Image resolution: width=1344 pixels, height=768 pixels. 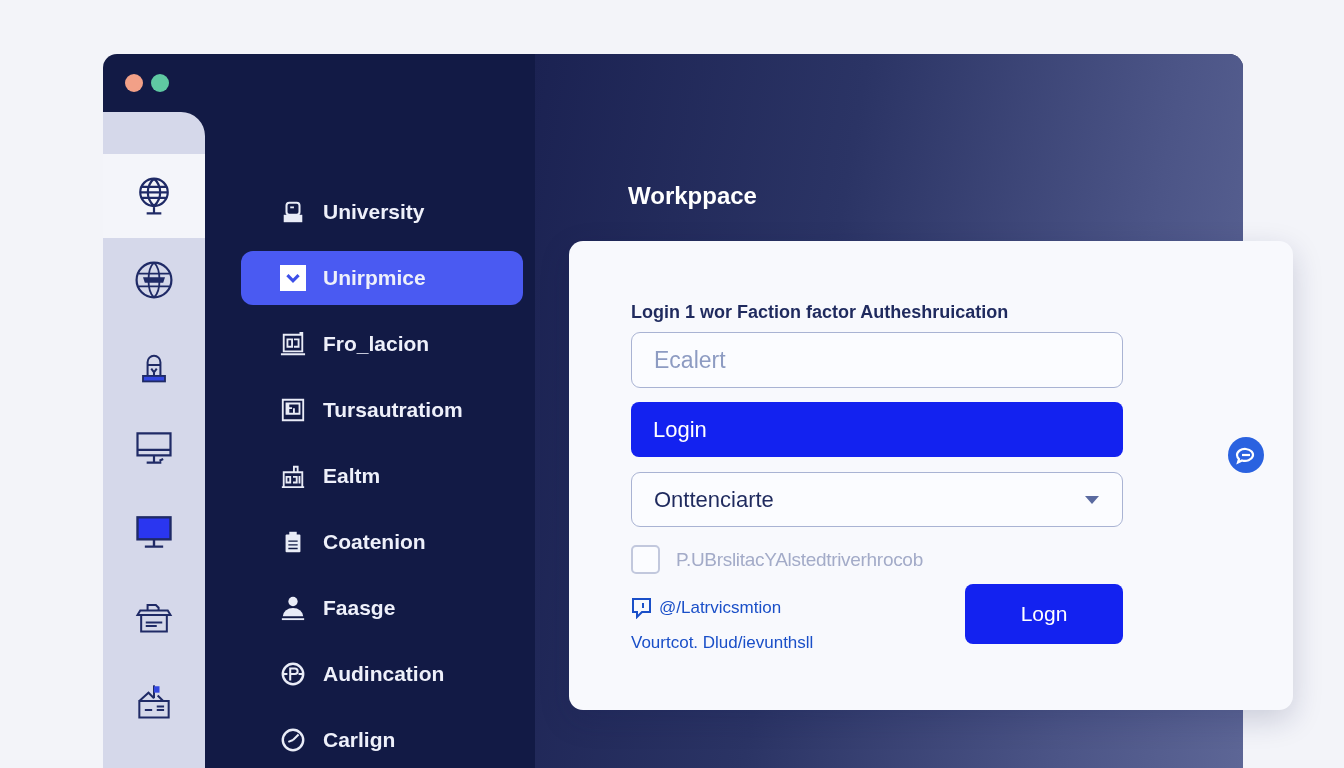 I want to click on link: @/Latrvicsmtion, so click(x=720, y=607).